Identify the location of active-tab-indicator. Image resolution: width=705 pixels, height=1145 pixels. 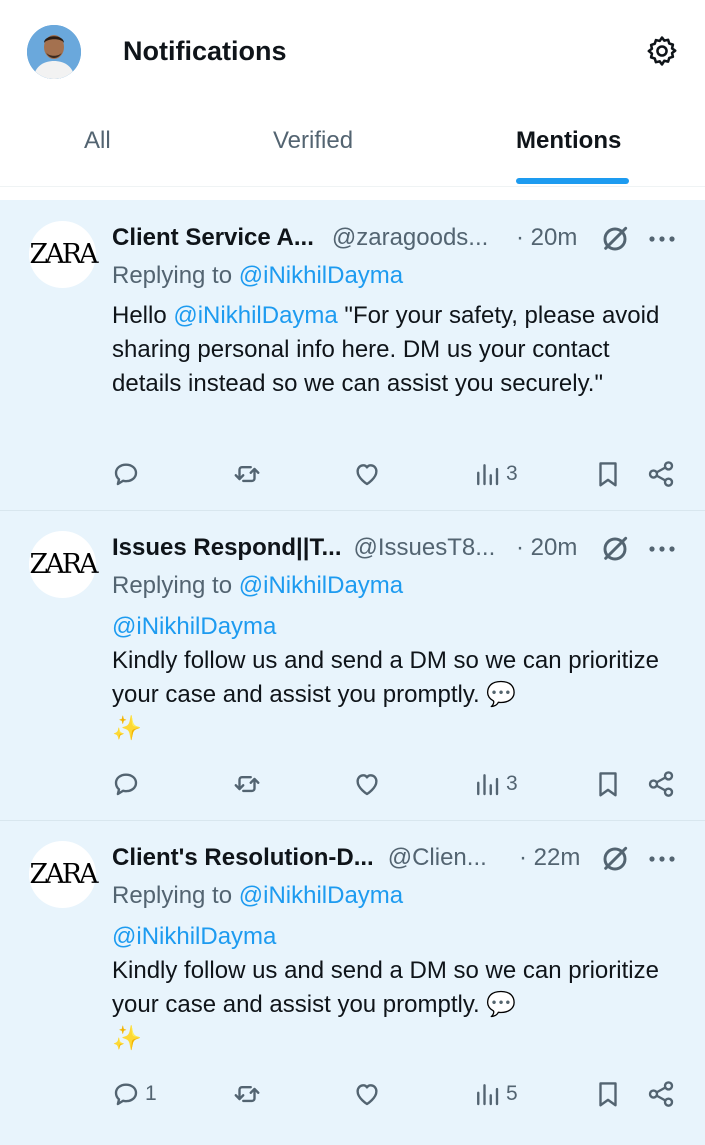
(572, 181).